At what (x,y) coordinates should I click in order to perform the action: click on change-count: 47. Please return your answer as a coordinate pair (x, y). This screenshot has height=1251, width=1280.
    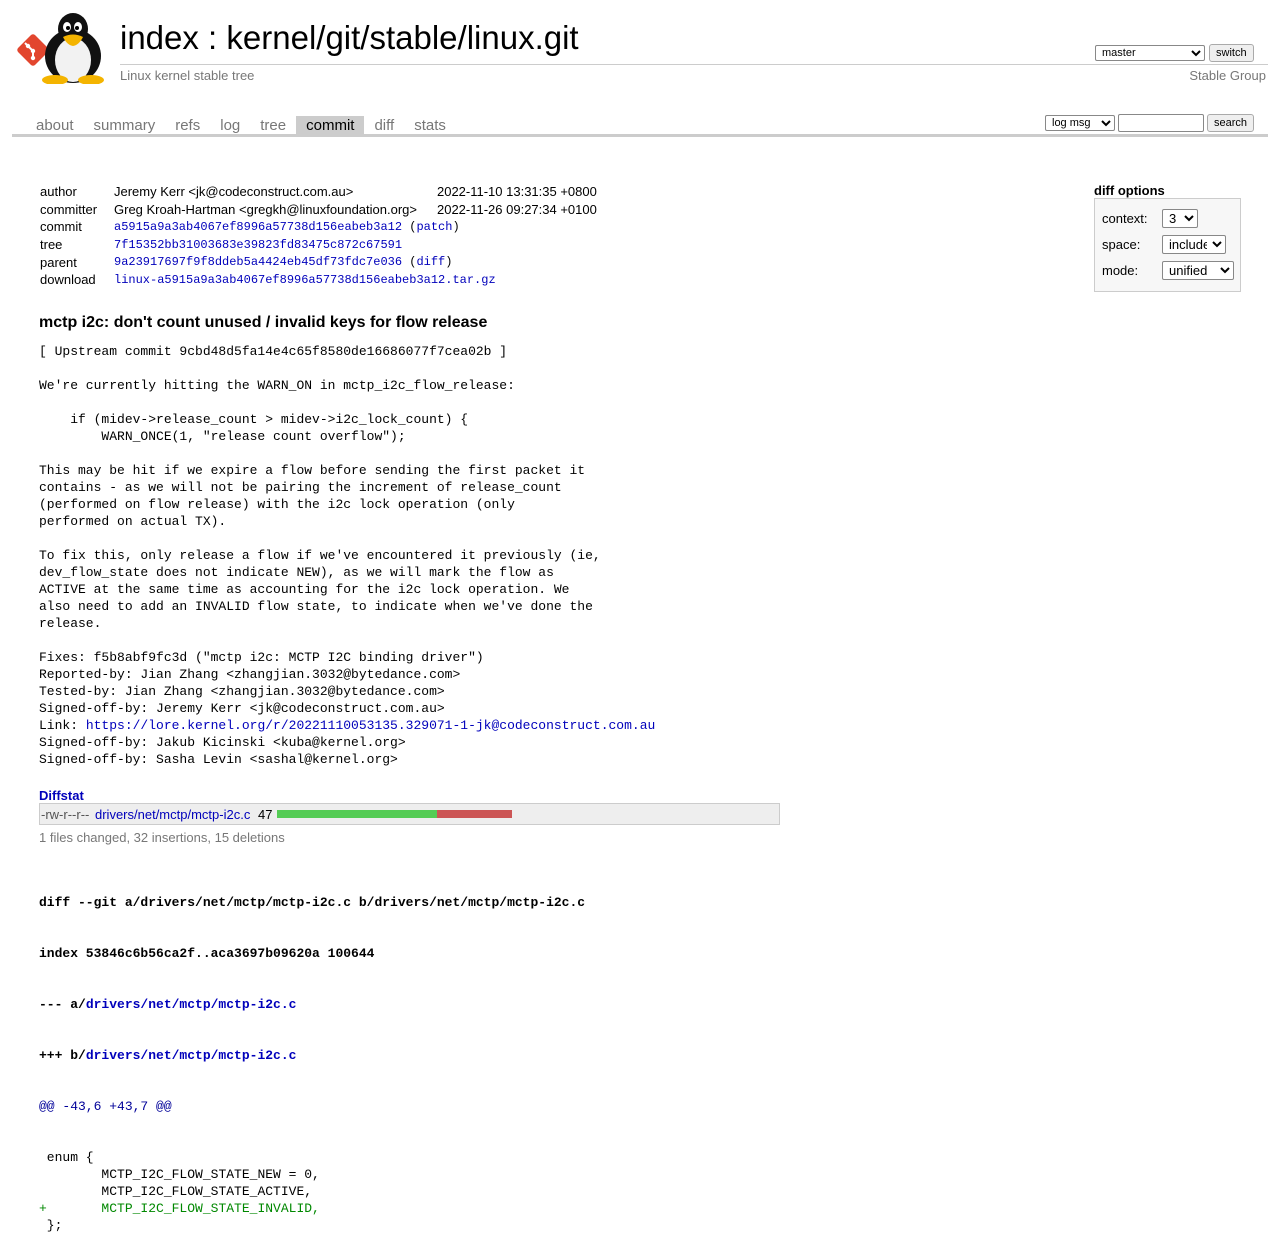
    Looking at the image, I should click on (265, 814).